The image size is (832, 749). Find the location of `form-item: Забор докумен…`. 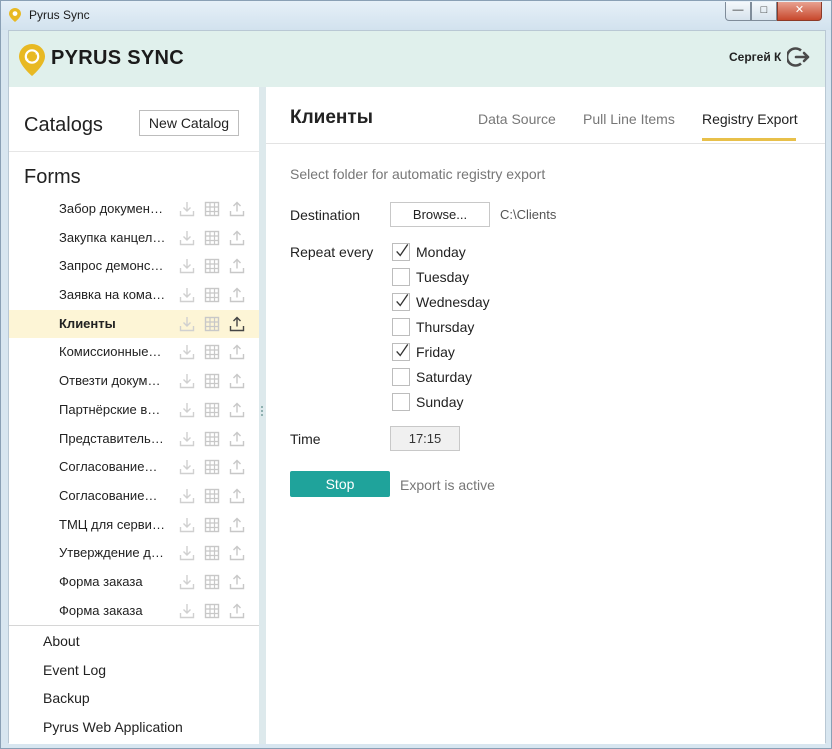

form-item: Забор докумен… is located at coordinates (134, 209).